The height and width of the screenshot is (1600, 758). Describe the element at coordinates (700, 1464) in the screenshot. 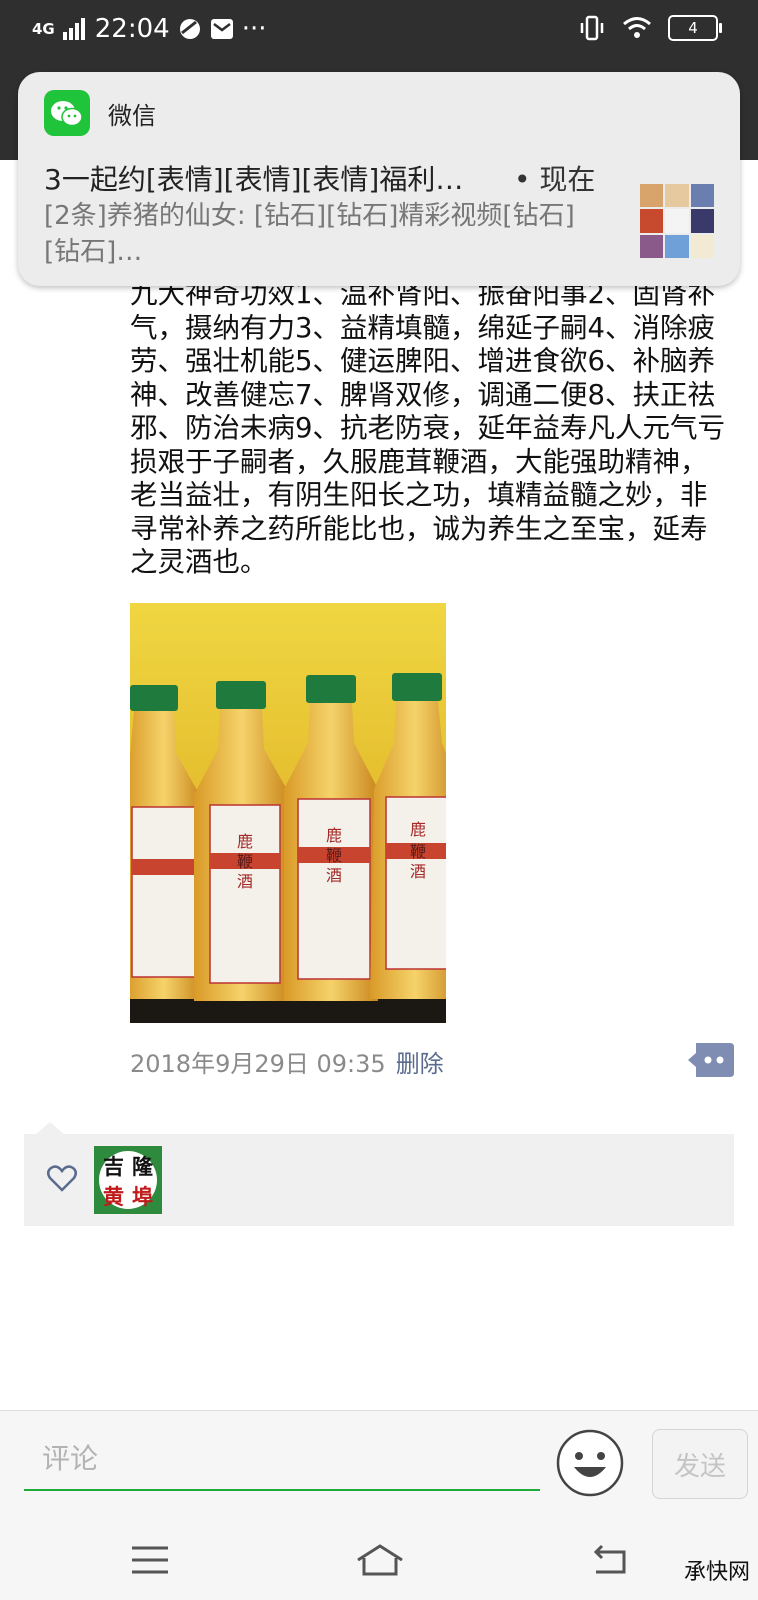

I see `send-button: 发送` at that location.